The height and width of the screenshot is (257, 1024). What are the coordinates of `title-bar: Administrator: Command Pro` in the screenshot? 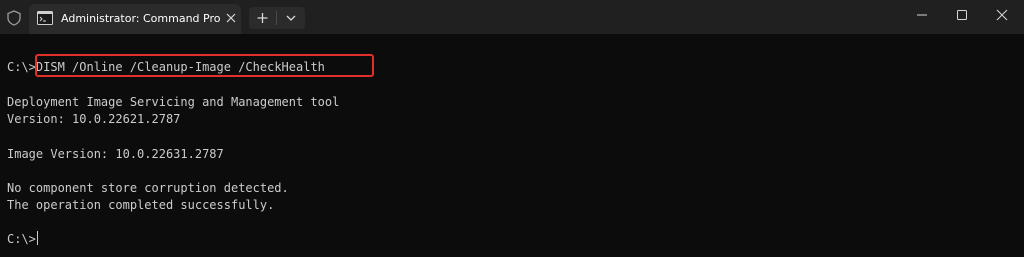 It's located at (512, 17).